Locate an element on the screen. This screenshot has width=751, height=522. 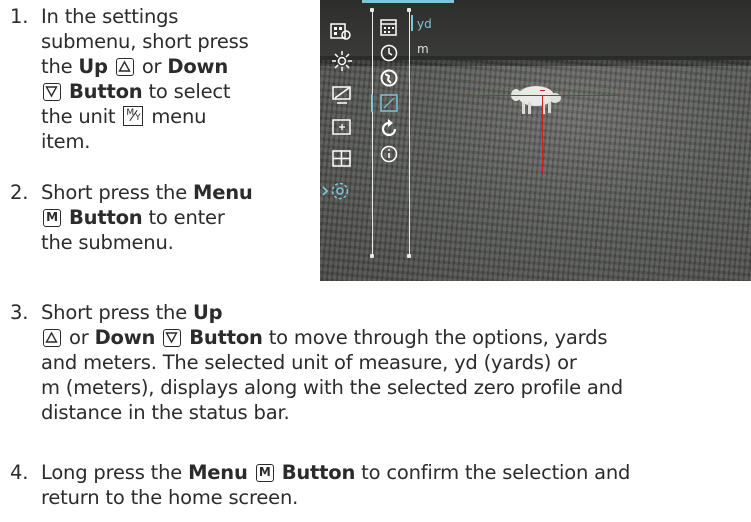
calendar-icon is located at coordinates (389, 27).